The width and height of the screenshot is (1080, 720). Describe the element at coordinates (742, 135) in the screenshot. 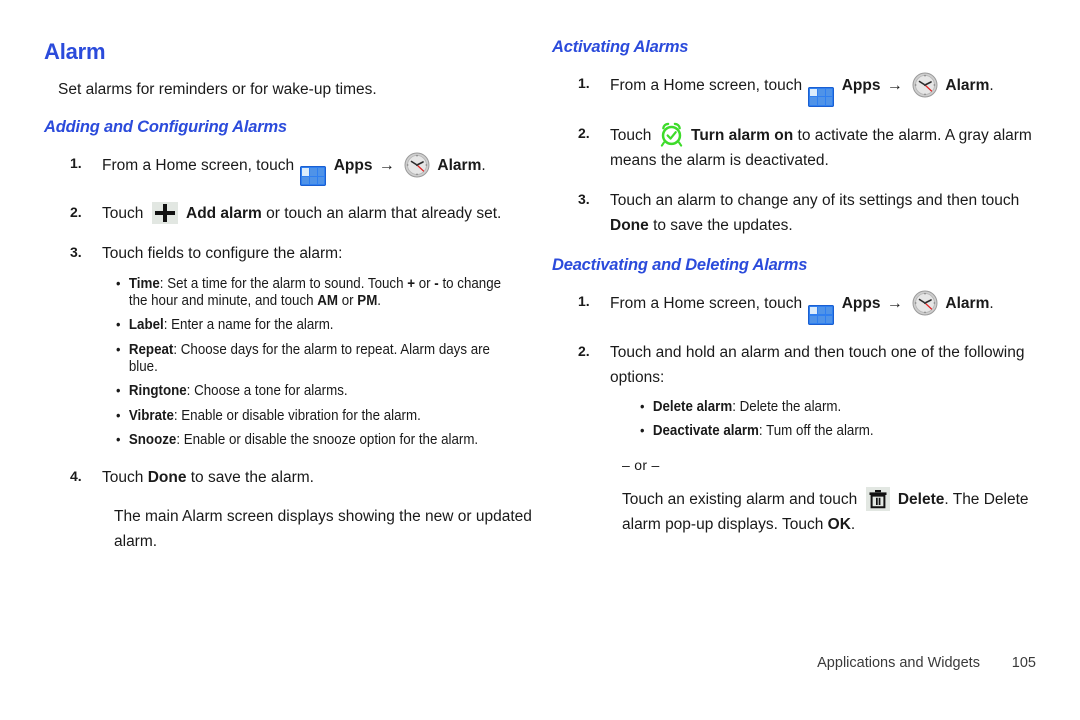

I see `turn-alarm-on-label: Turn alarm on` at that location.